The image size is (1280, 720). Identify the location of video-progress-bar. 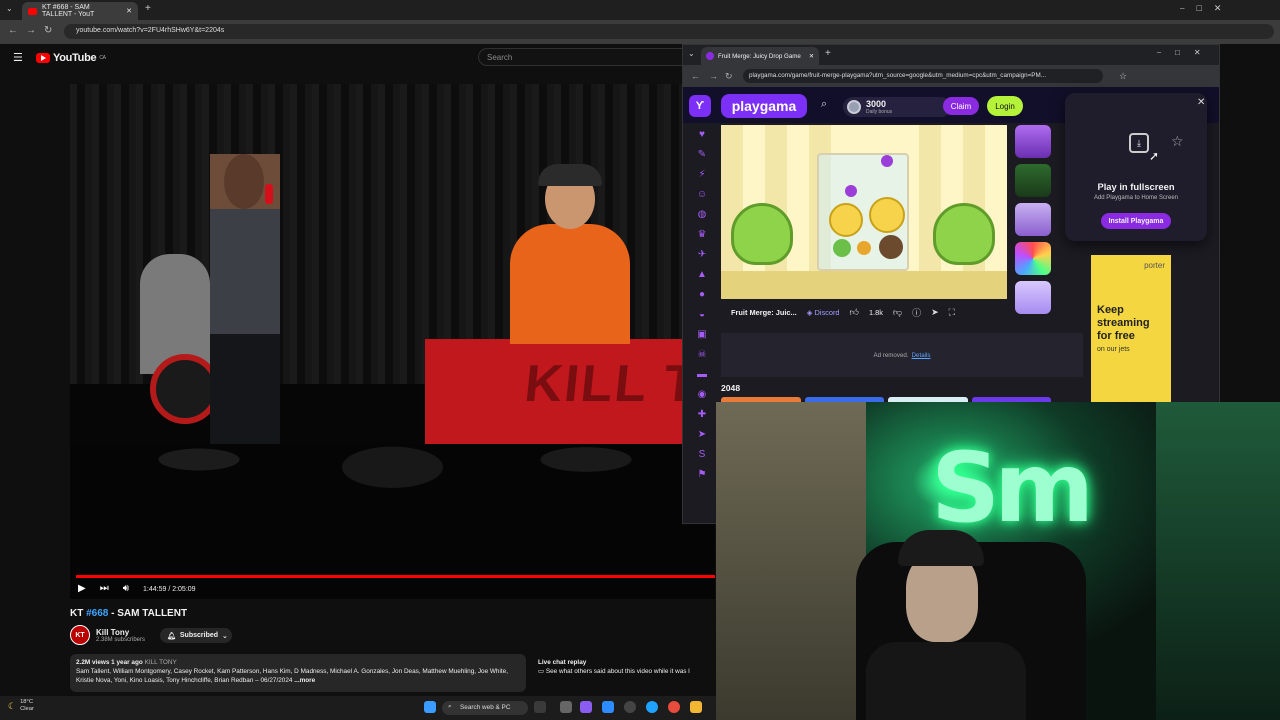
(395, 576).